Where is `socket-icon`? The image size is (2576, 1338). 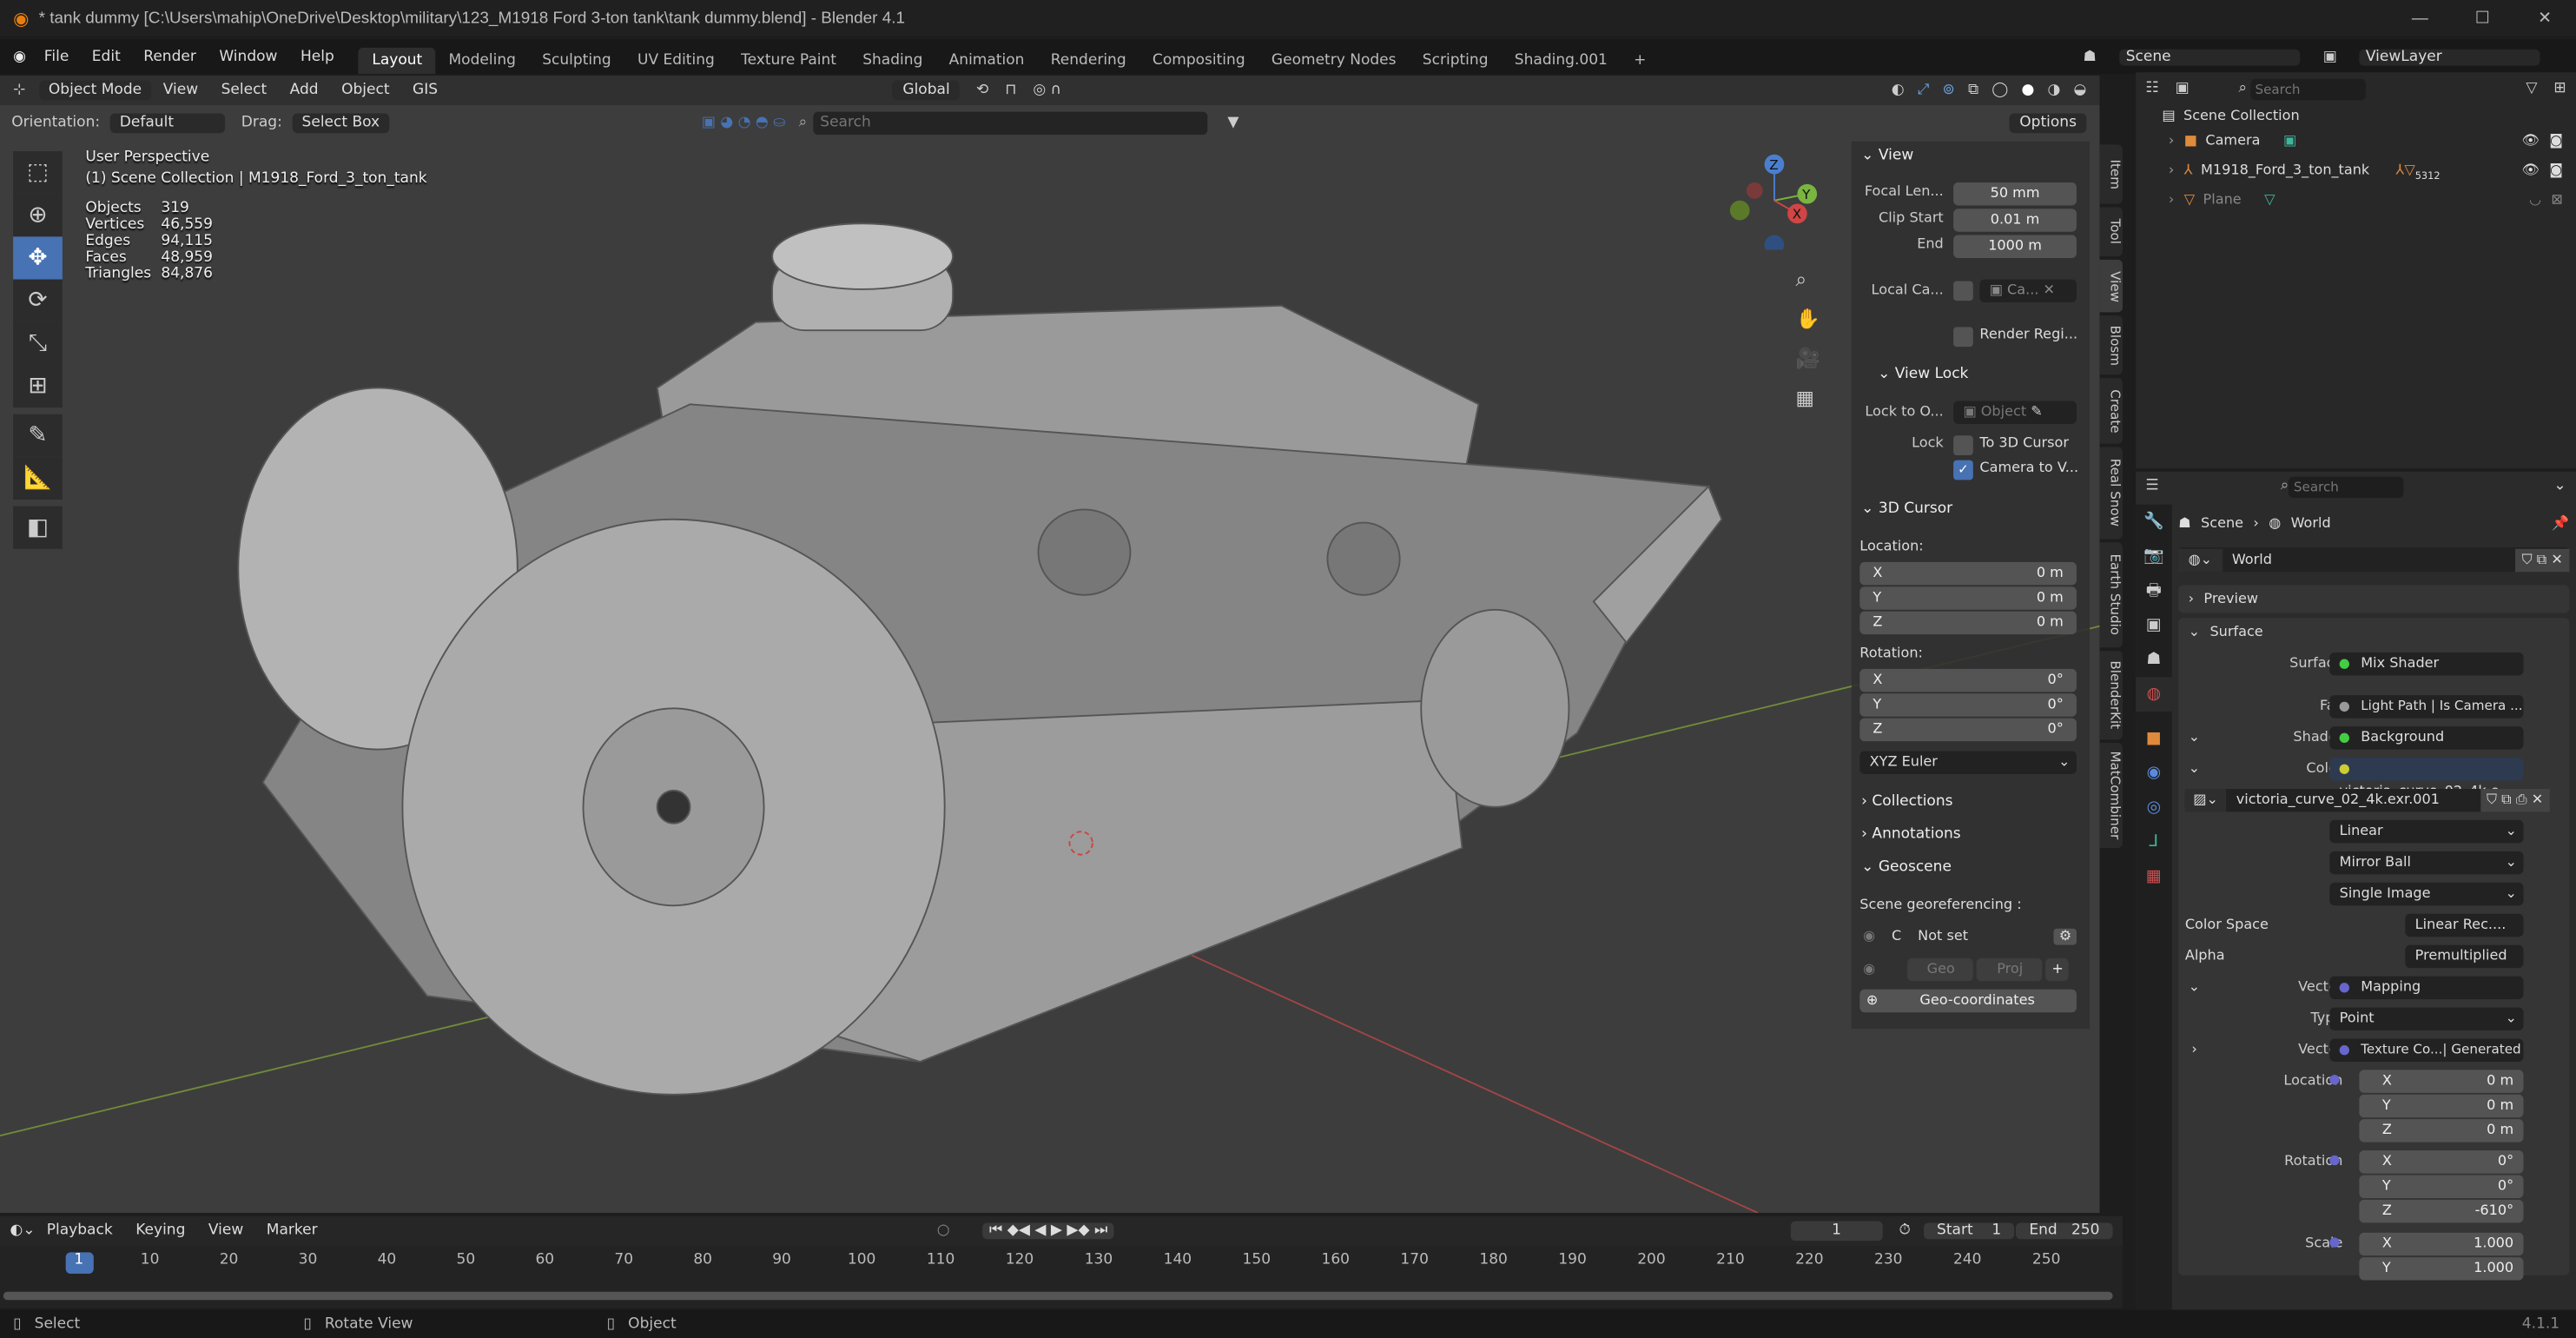
socket-icon is located at coordinates (2340, 1243).